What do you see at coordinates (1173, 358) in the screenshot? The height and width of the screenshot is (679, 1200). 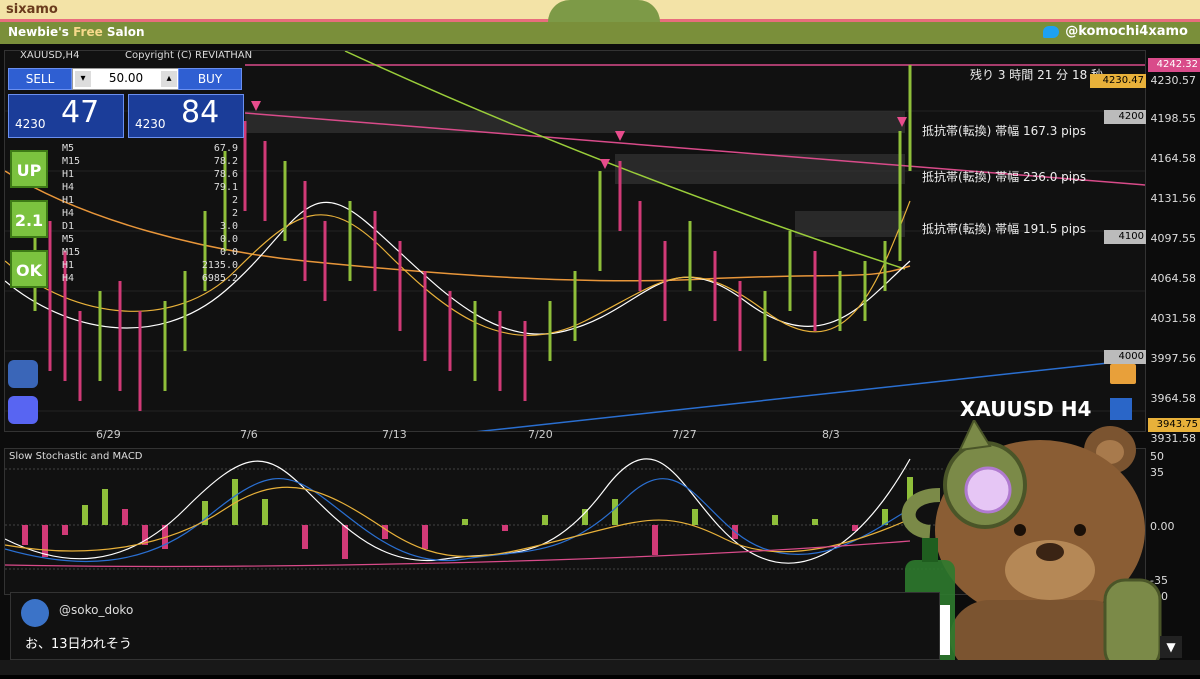 I see `price-level: 3997.56` at bounding box center [1173, 358].